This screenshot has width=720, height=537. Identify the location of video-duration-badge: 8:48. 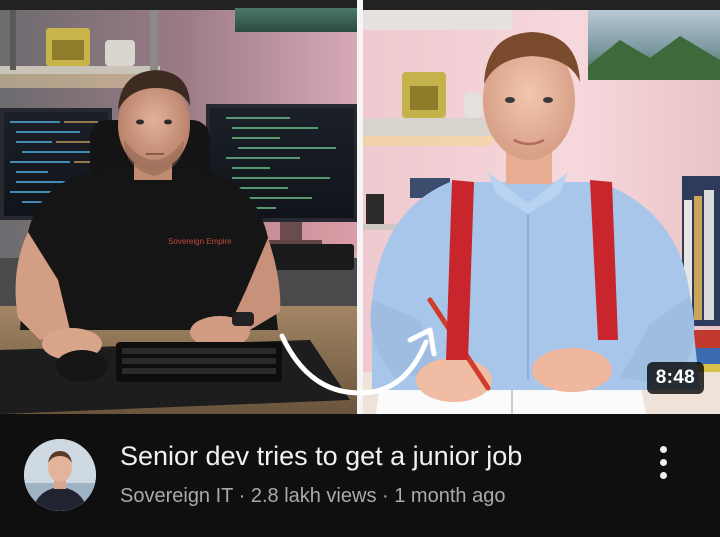
(675, 378).